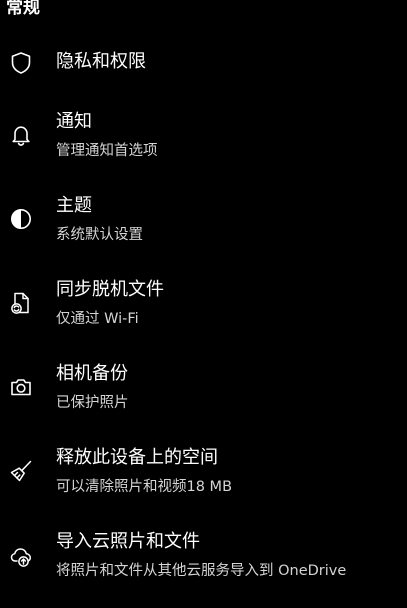  I want to click on sync-offline-files-item: 同步脱机文件 仅通过 Wi-Fi, so click(203, 317).